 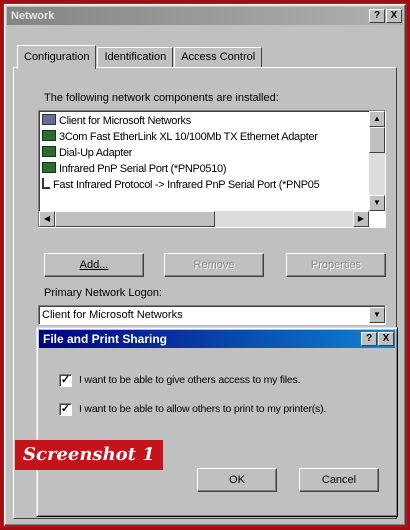 What do you see at coordinates (205, 16) in the screenshot?
I see `window-titlebar: Network ? X` at bounding box center [205, 16].